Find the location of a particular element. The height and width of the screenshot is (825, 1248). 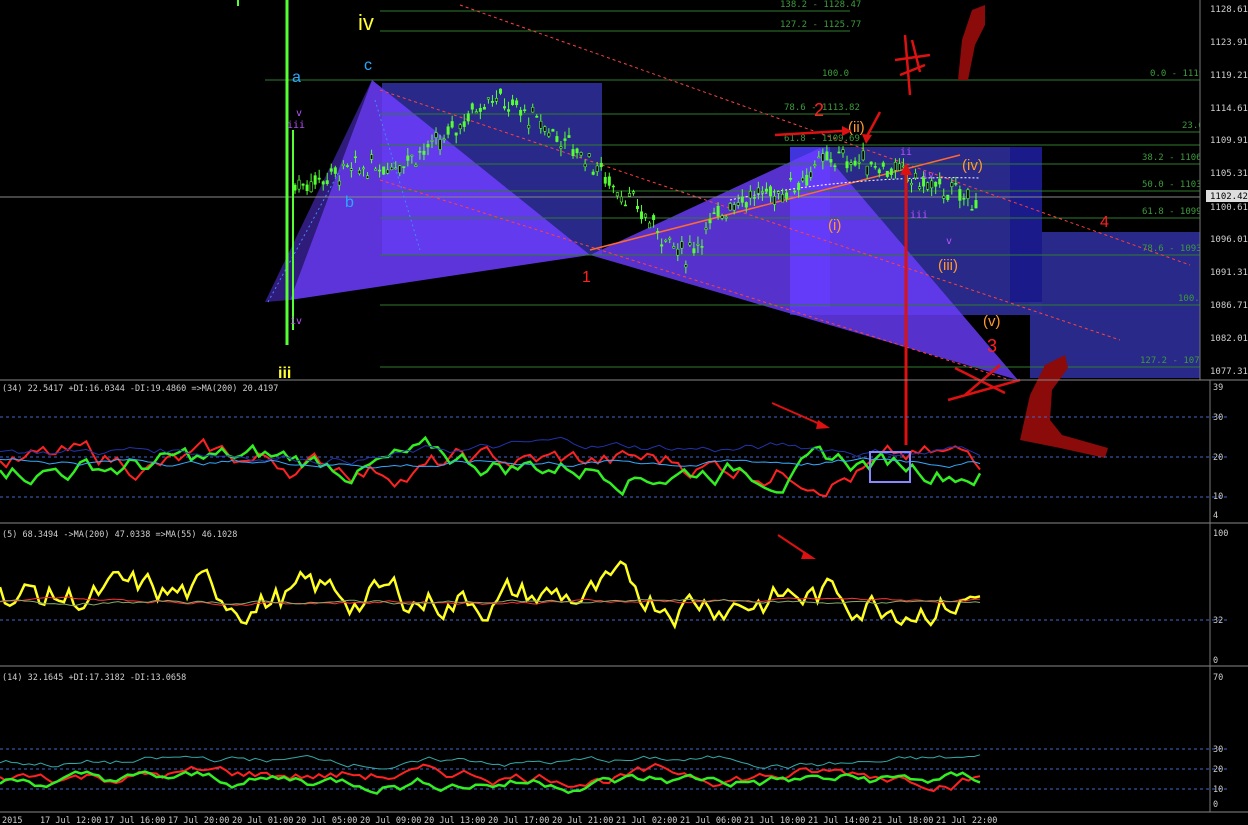

price-tick-label: 1114.61 is located at coordinates (1229, 109).